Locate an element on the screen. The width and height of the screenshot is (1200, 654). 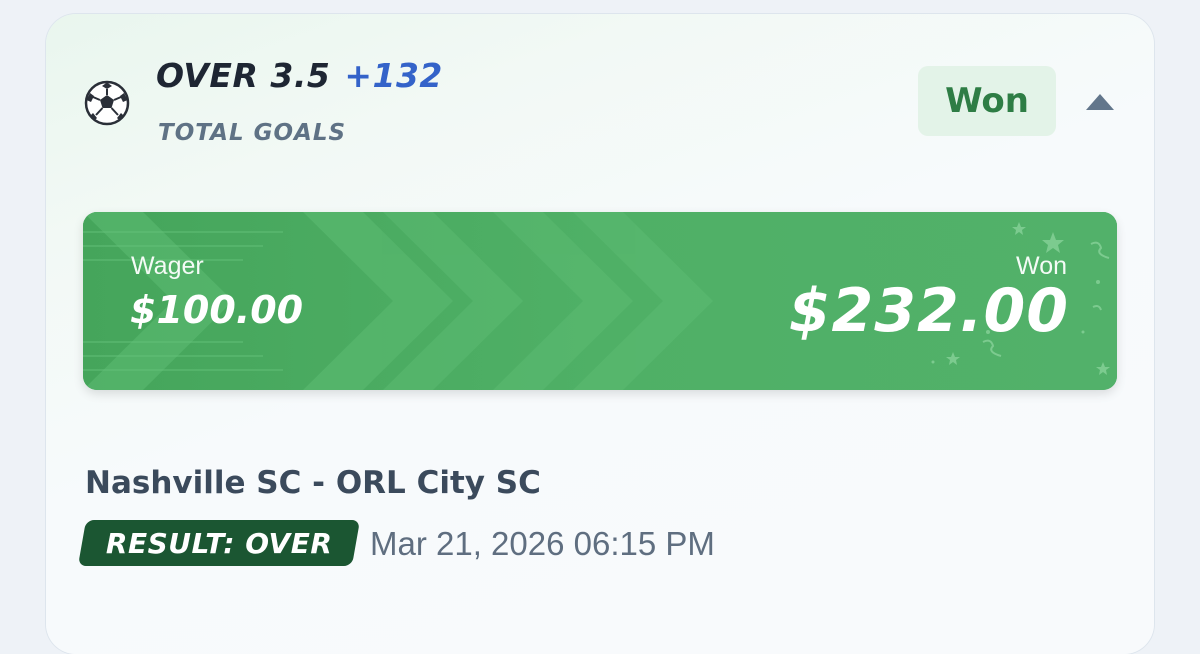
won-value: $232.00 is located at coordinates (928, 311).